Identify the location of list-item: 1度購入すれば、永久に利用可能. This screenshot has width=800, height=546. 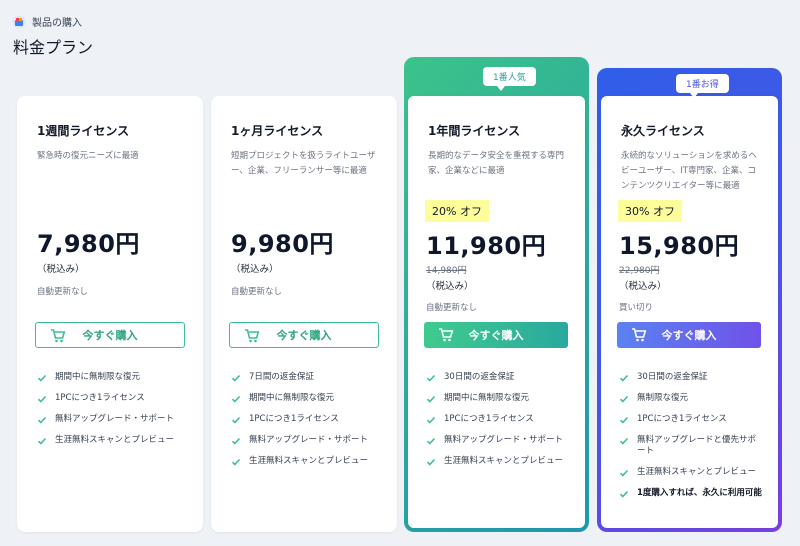
(691, 493).